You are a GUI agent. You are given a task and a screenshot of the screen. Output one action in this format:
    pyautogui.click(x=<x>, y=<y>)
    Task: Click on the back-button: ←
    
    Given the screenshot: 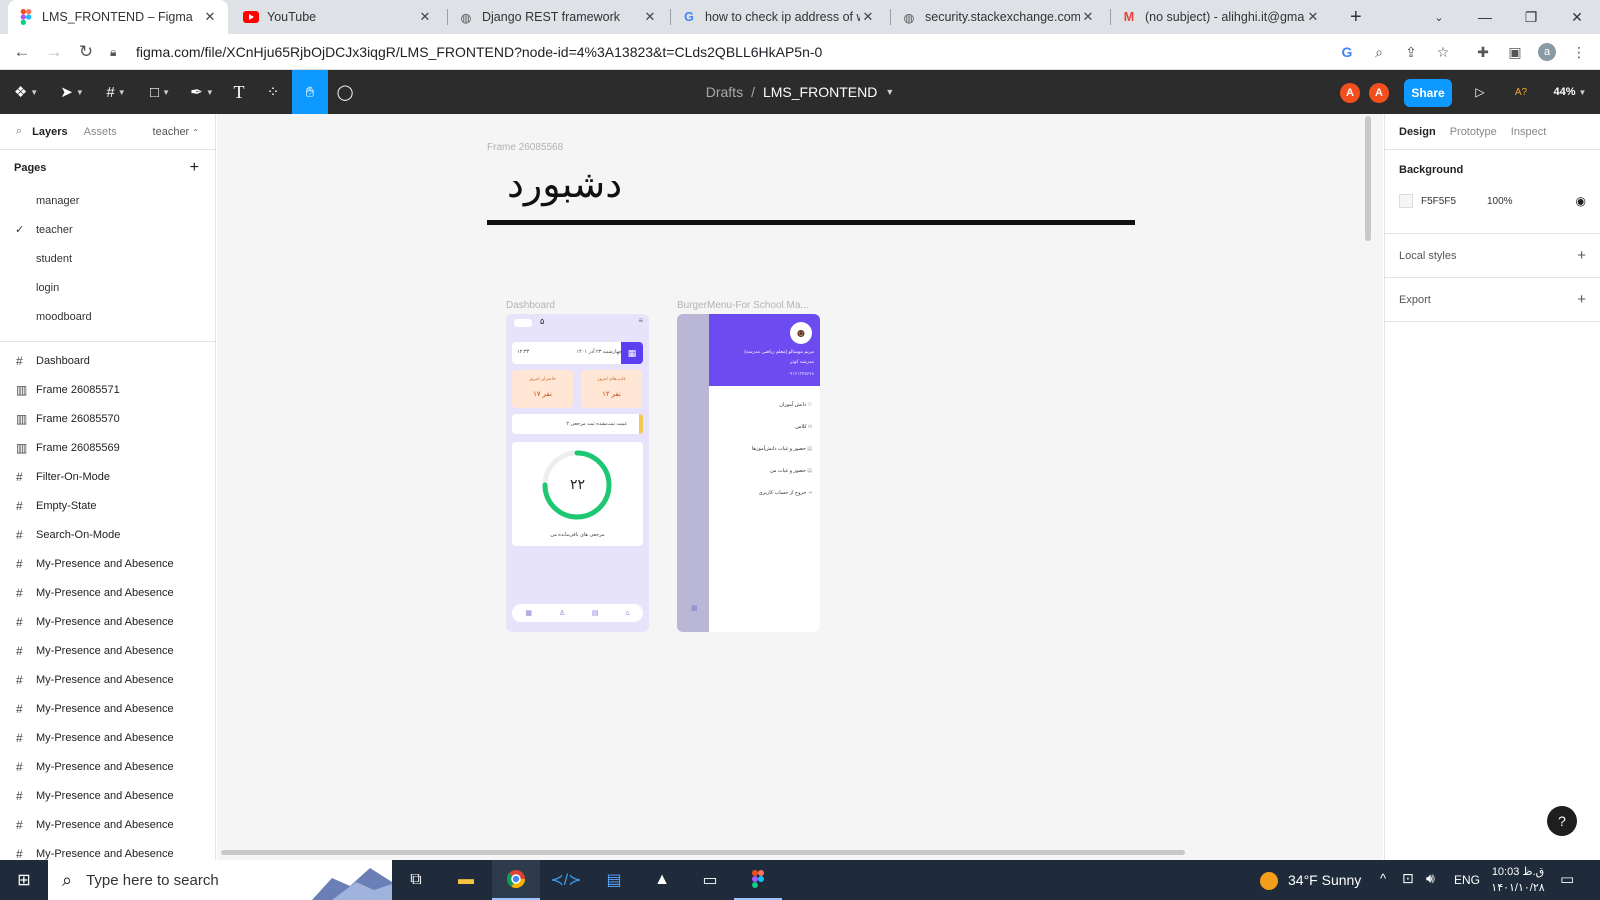 What is the action you would take?
    pyautogui.click(x=22, y=52)
    